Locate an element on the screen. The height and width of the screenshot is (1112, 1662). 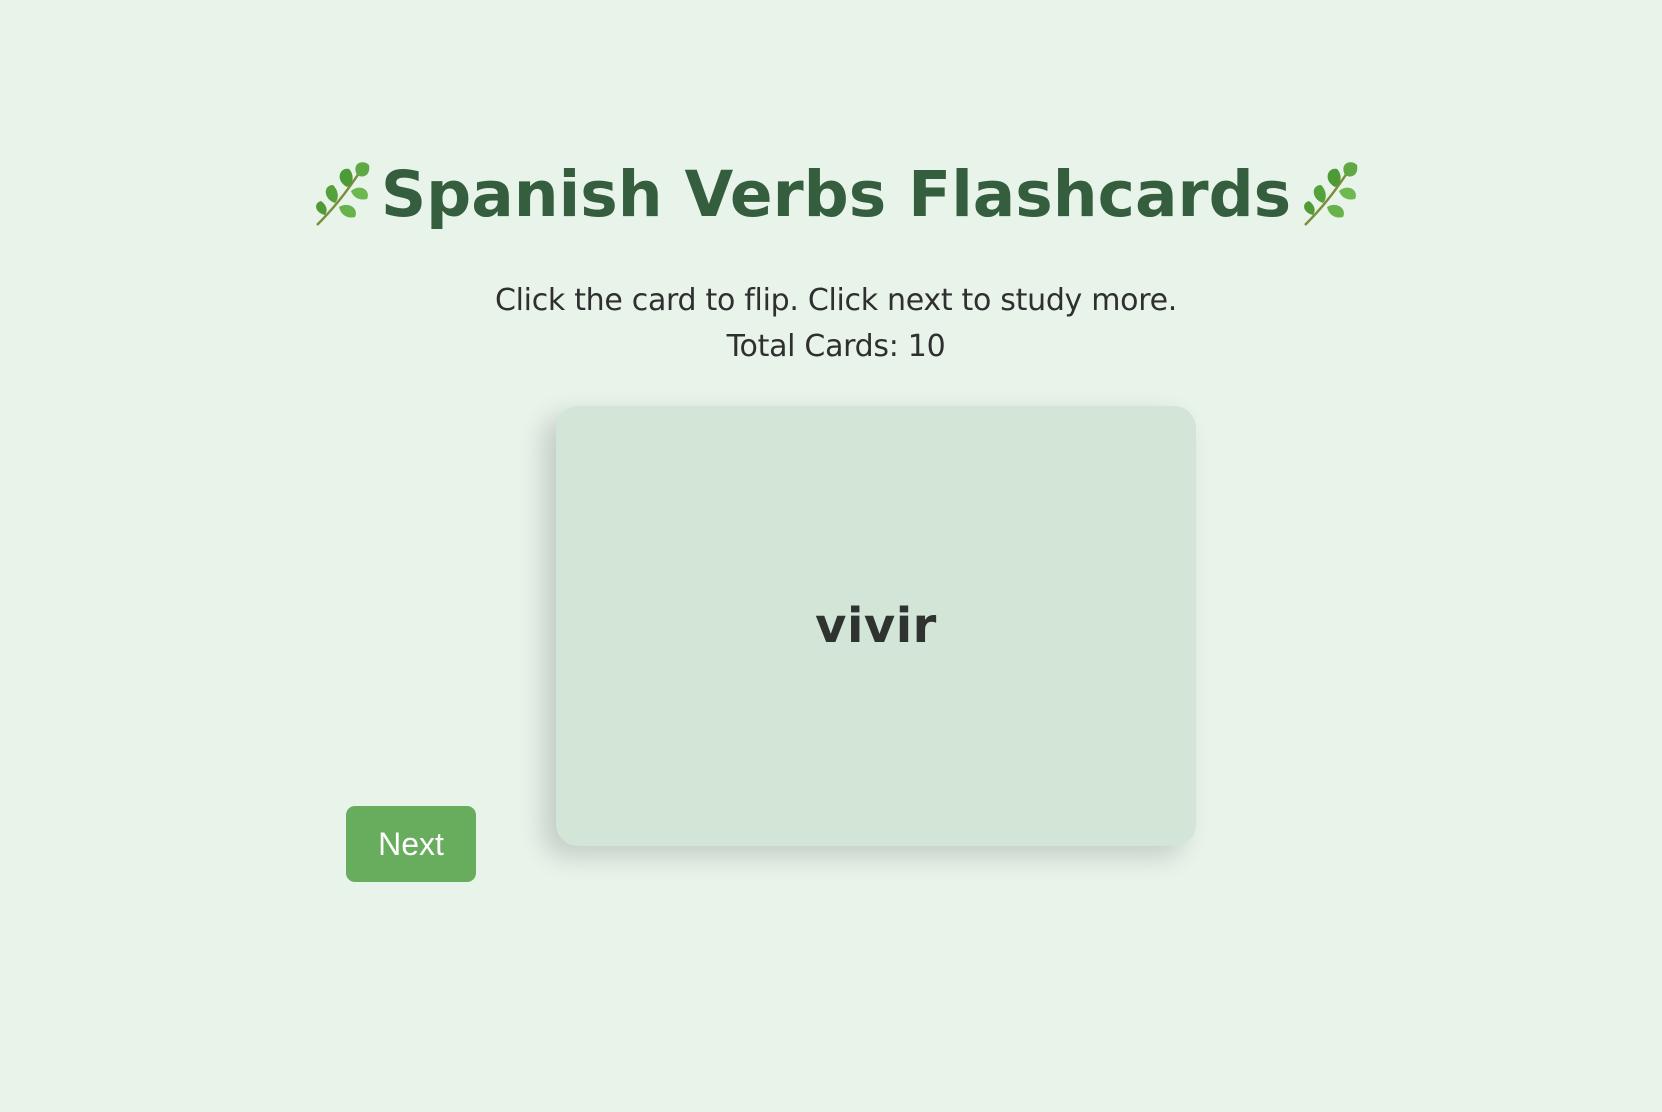
card-counter: Total Cards: 10 is located at coordinates (836, 346).